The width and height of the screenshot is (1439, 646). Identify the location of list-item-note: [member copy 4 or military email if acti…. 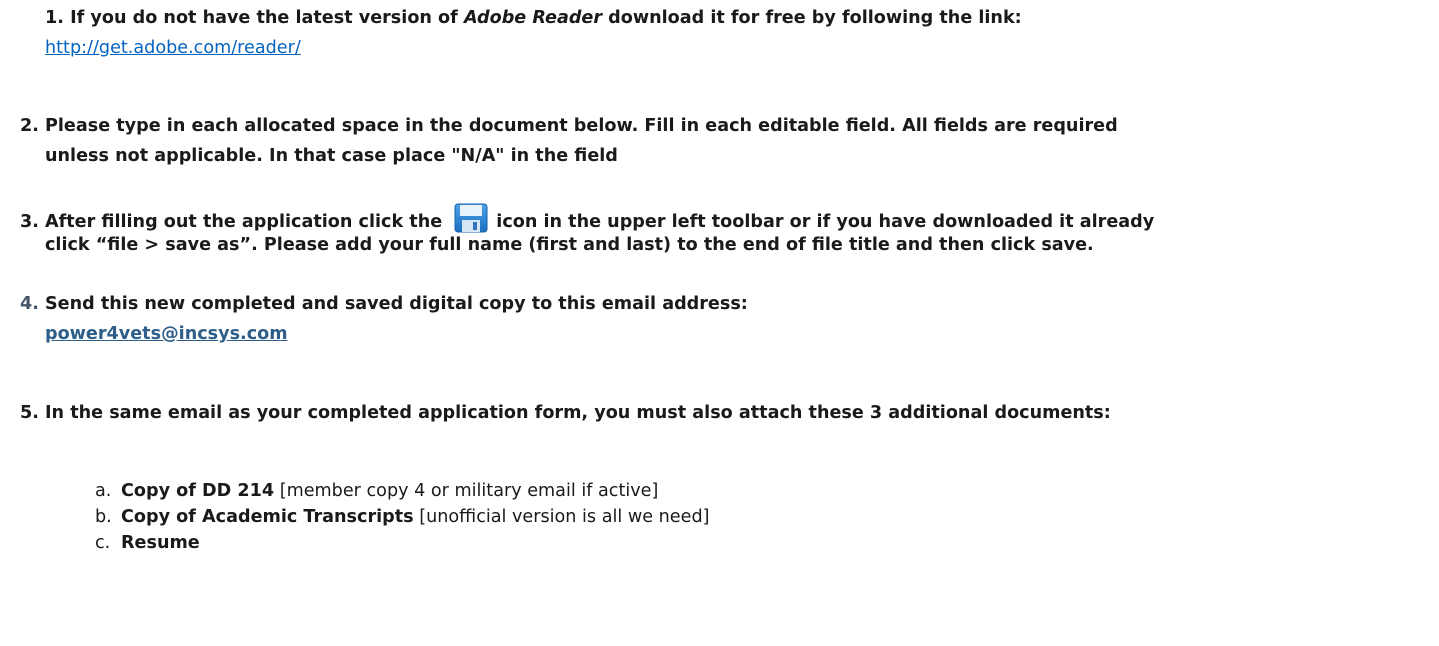
(469, 491).